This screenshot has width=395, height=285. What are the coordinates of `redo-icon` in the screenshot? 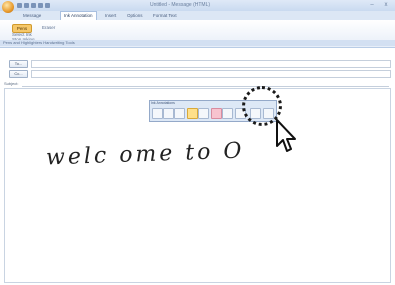 It's located at (33, 5).